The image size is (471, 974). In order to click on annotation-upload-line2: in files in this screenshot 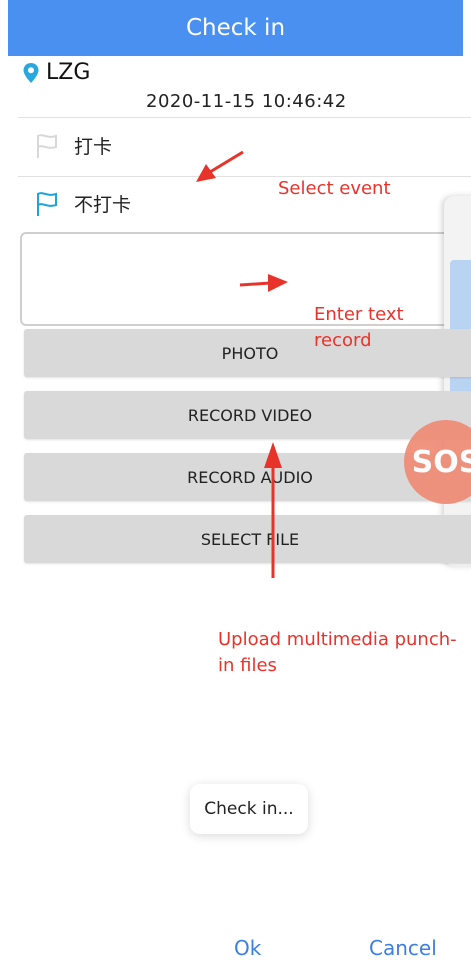, I will do `click(247, 665)`.